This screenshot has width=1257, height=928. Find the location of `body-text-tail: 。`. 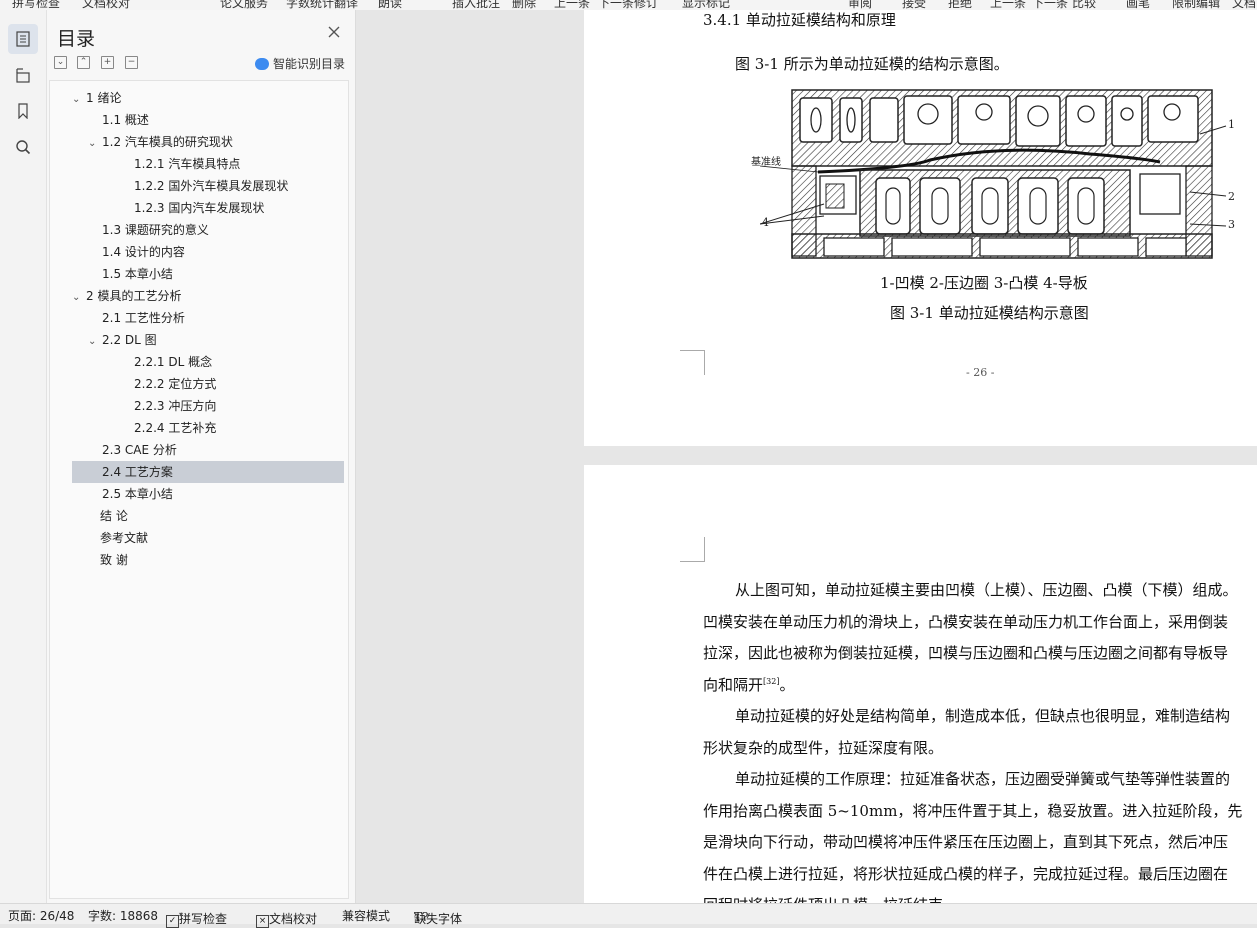

body-text-tail: 。 is located at coordinates (787, 684).